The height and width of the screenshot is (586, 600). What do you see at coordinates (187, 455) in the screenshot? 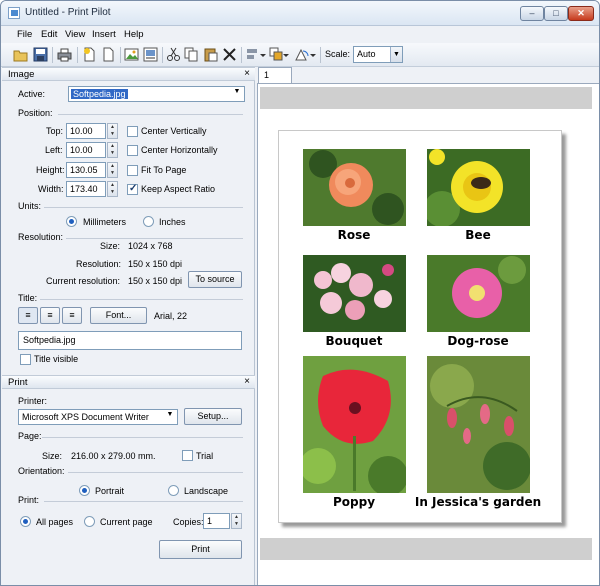
I see `trial-checkbox` at bounding box center [187, 455].